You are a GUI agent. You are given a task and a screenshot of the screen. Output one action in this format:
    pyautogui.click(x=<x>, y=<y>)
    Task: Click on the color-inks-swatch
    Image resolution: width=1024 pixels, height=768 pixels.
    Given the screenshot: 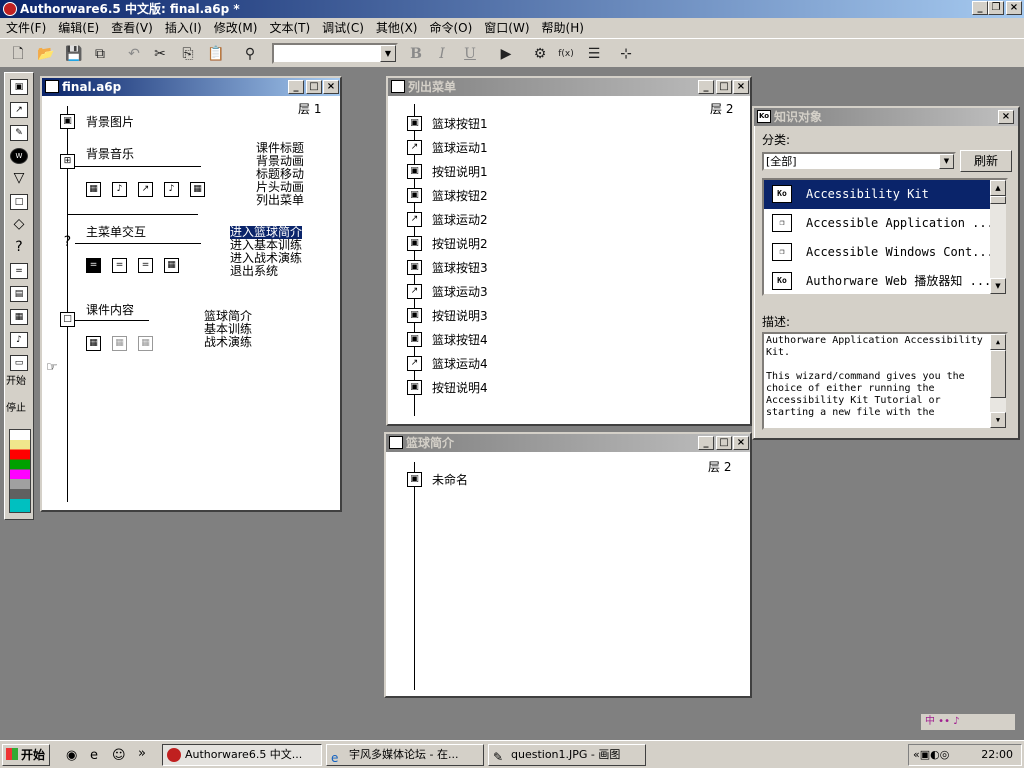 What is the action you would take?
    pyautogui.click(x=20, y=471)
    